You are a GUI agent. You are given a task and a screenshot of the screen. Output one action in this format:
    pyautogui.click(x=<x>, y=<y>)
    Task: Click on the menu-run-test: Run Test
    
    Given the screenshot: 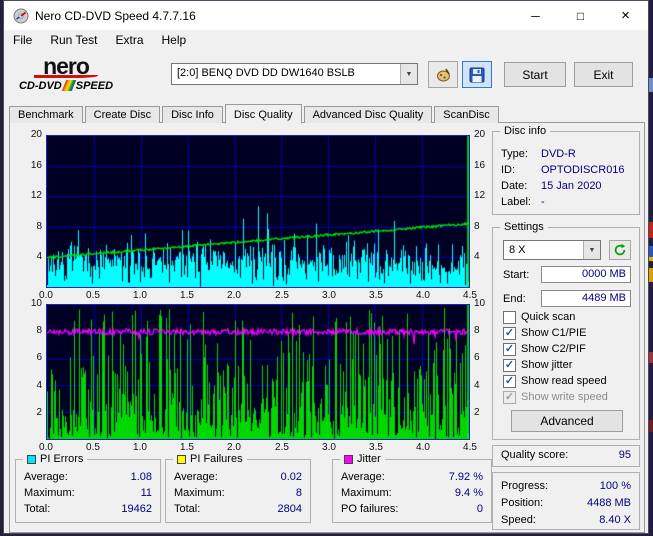 What is the action you would take?
    pyautogui.click(x=73, y=40)
    